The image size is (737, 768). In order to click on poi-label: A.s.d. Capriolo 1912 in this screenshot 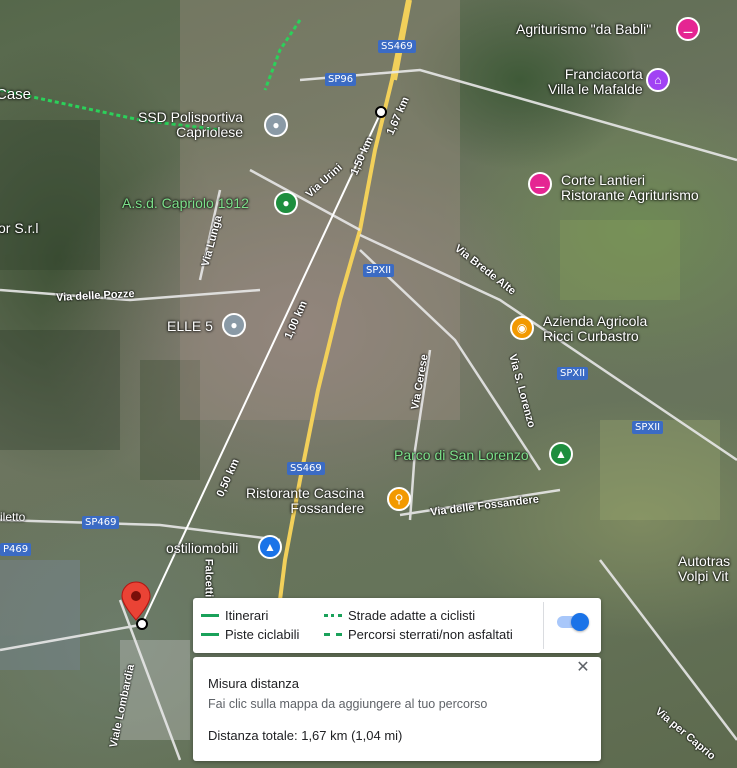, I will do `click(185, 203)`.